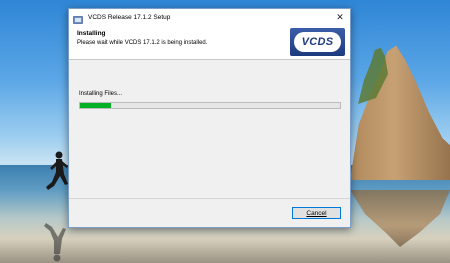  Describe the element at coordinates (400, 112) in the screenshot. I see `rock-formation` at that location.